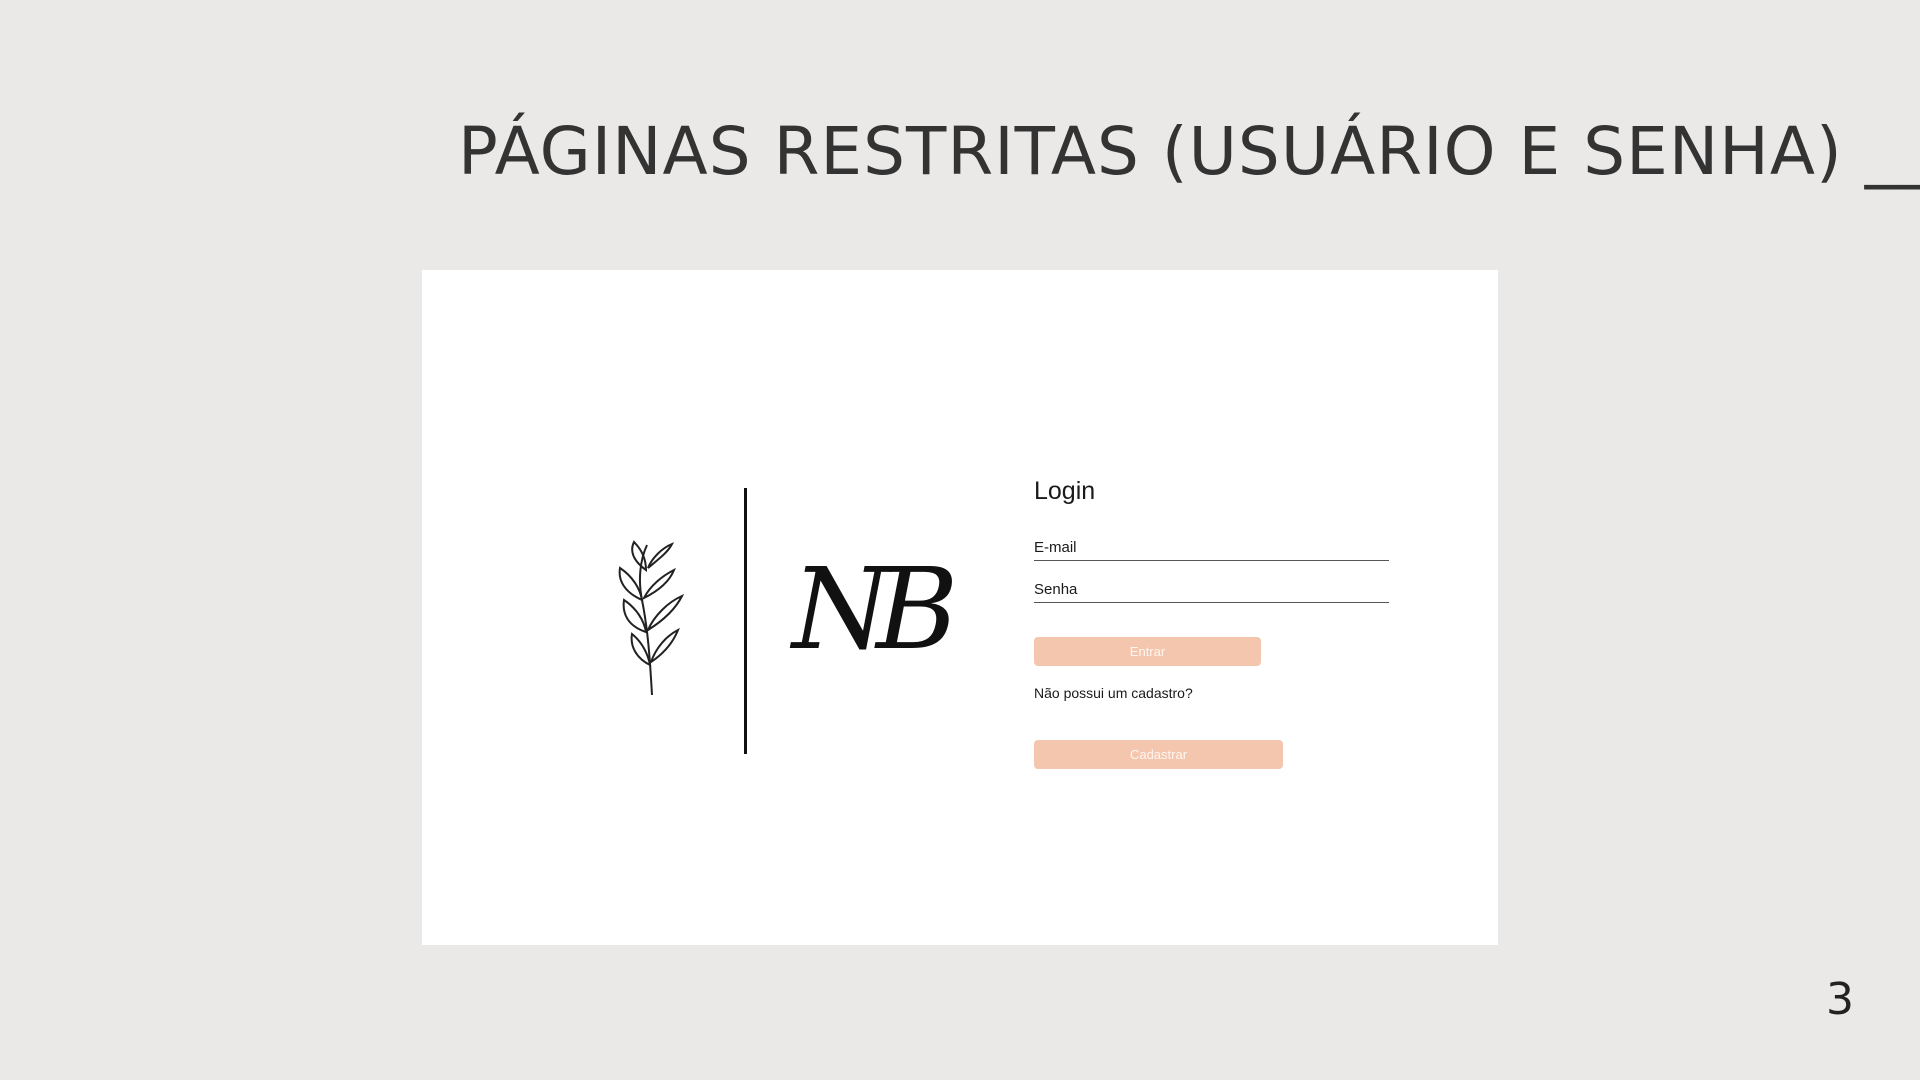  Describe the element at coordinates (1158, 754) in the screenshot. I see `register-button: Cadastrar` at that location.